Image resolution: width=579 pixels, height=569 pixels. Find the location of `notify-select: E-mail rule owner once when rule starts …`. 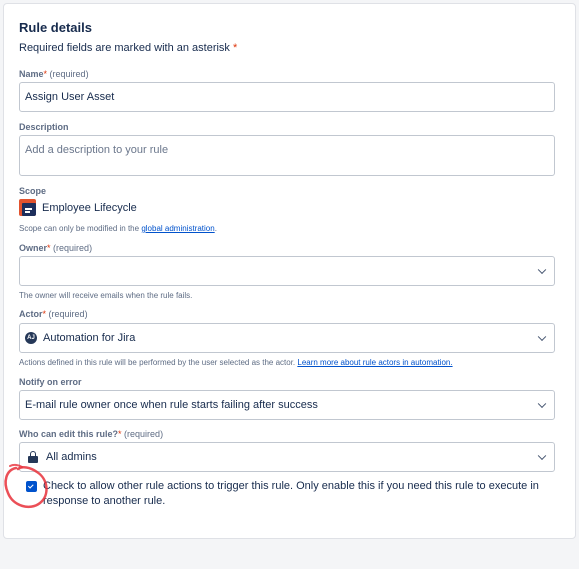

notify-select: E-mail rule owner once when rule starts … is located at coordinates (287, 405).